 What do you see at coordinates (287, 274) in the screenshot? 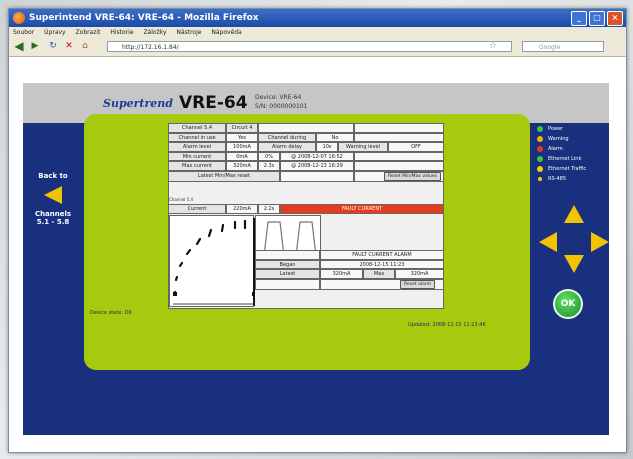
I see `latest-label: Latest` at bounding box center [287, 274].